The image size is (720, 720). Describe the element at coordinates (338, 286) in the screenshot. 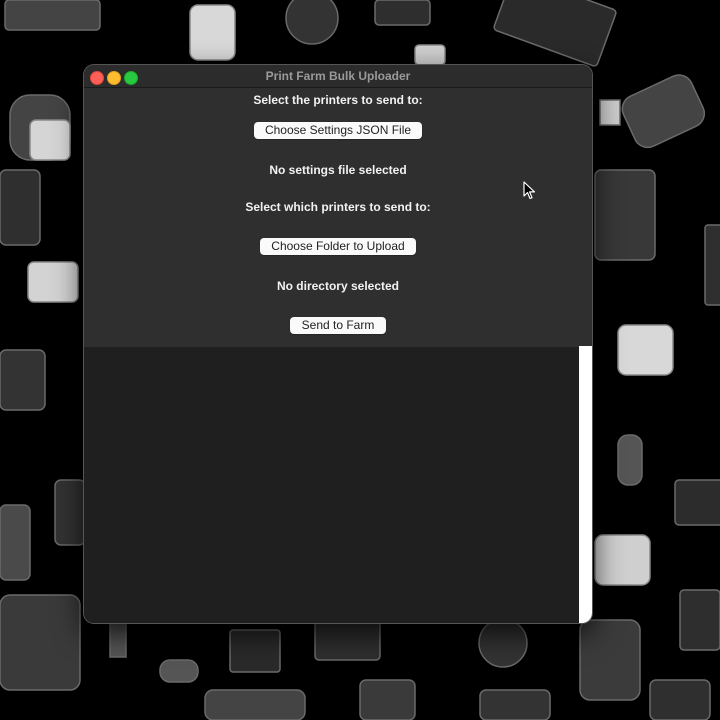

I see `directory-status: No directory selected` at that location.